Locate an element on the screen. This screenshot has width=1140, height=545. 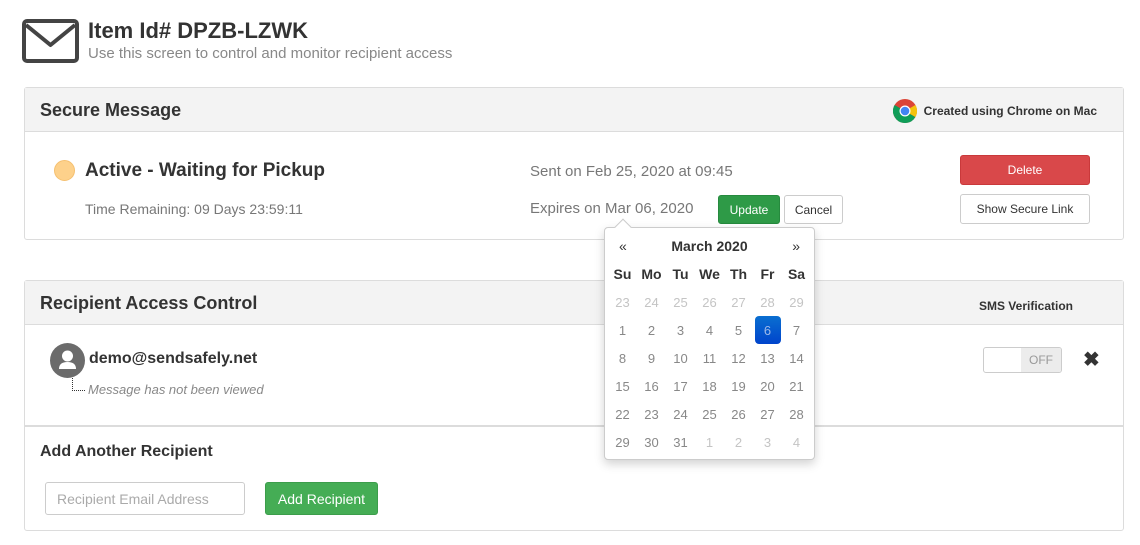
calendar-day: 7 is located at coordinates (796, 330).